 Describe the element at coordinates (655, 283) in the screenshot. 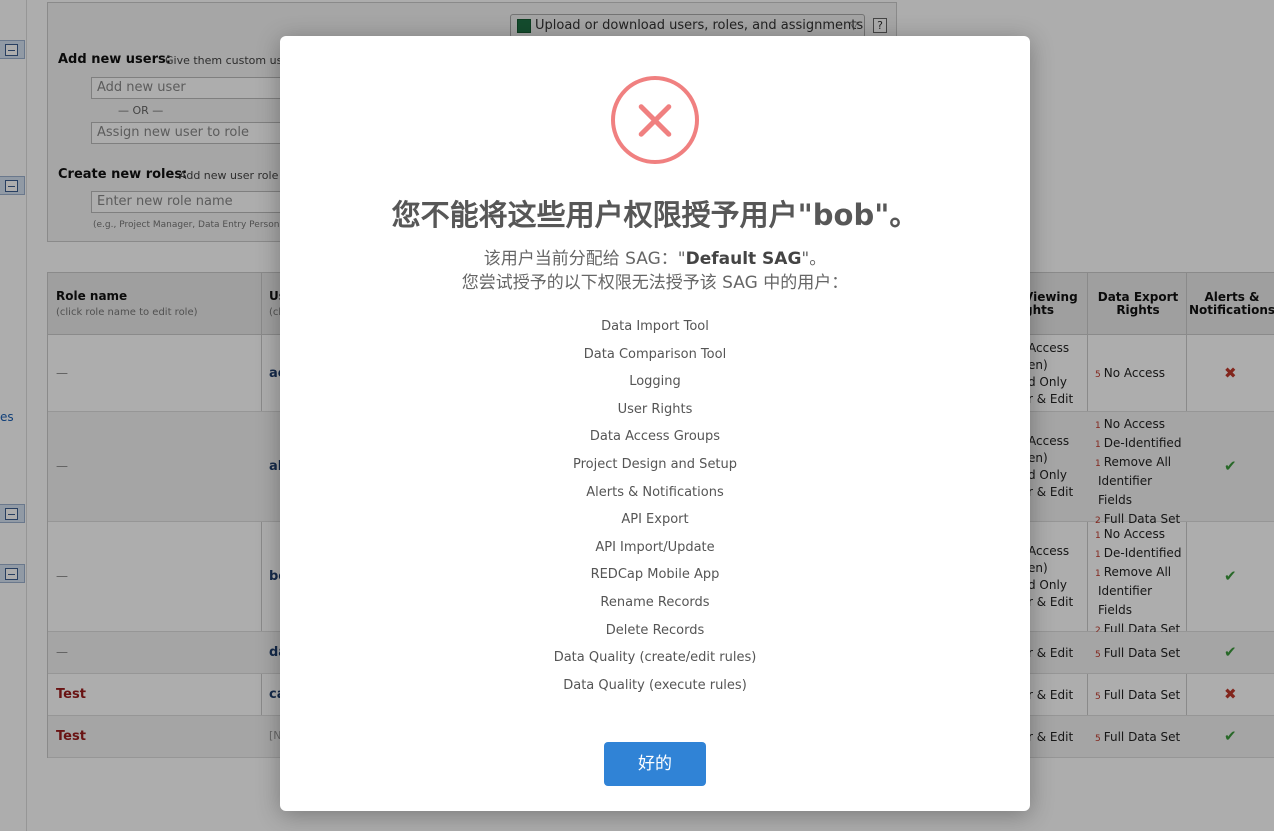

I see `dialog-permissions-intro: 您尝试授予的以下权限无法授予该 SAG 中的用户：` at that location.